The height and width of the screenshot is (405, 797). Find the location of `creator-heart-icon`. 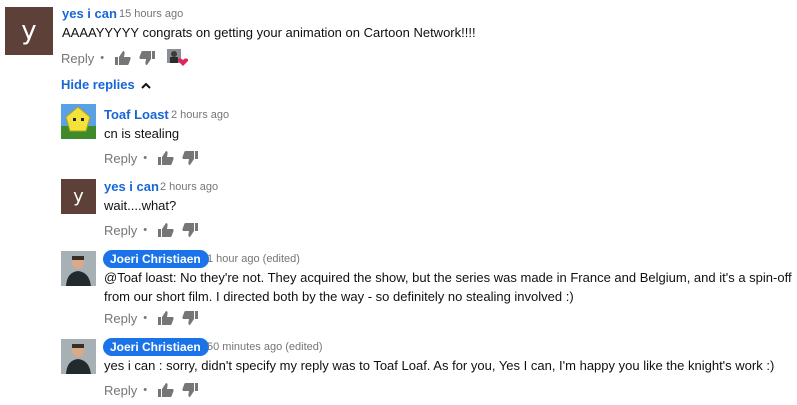

creator-heart-icon is located at coordinates (178, 58).